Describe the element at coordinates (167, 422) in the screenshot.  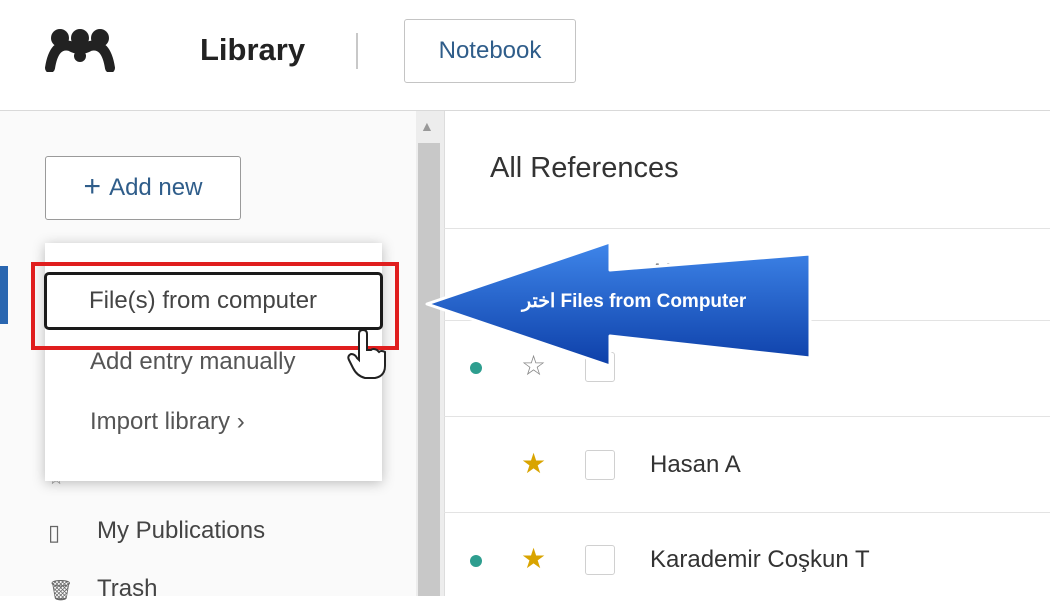
I see `menu-item-import-library: Import library ›` at that location.